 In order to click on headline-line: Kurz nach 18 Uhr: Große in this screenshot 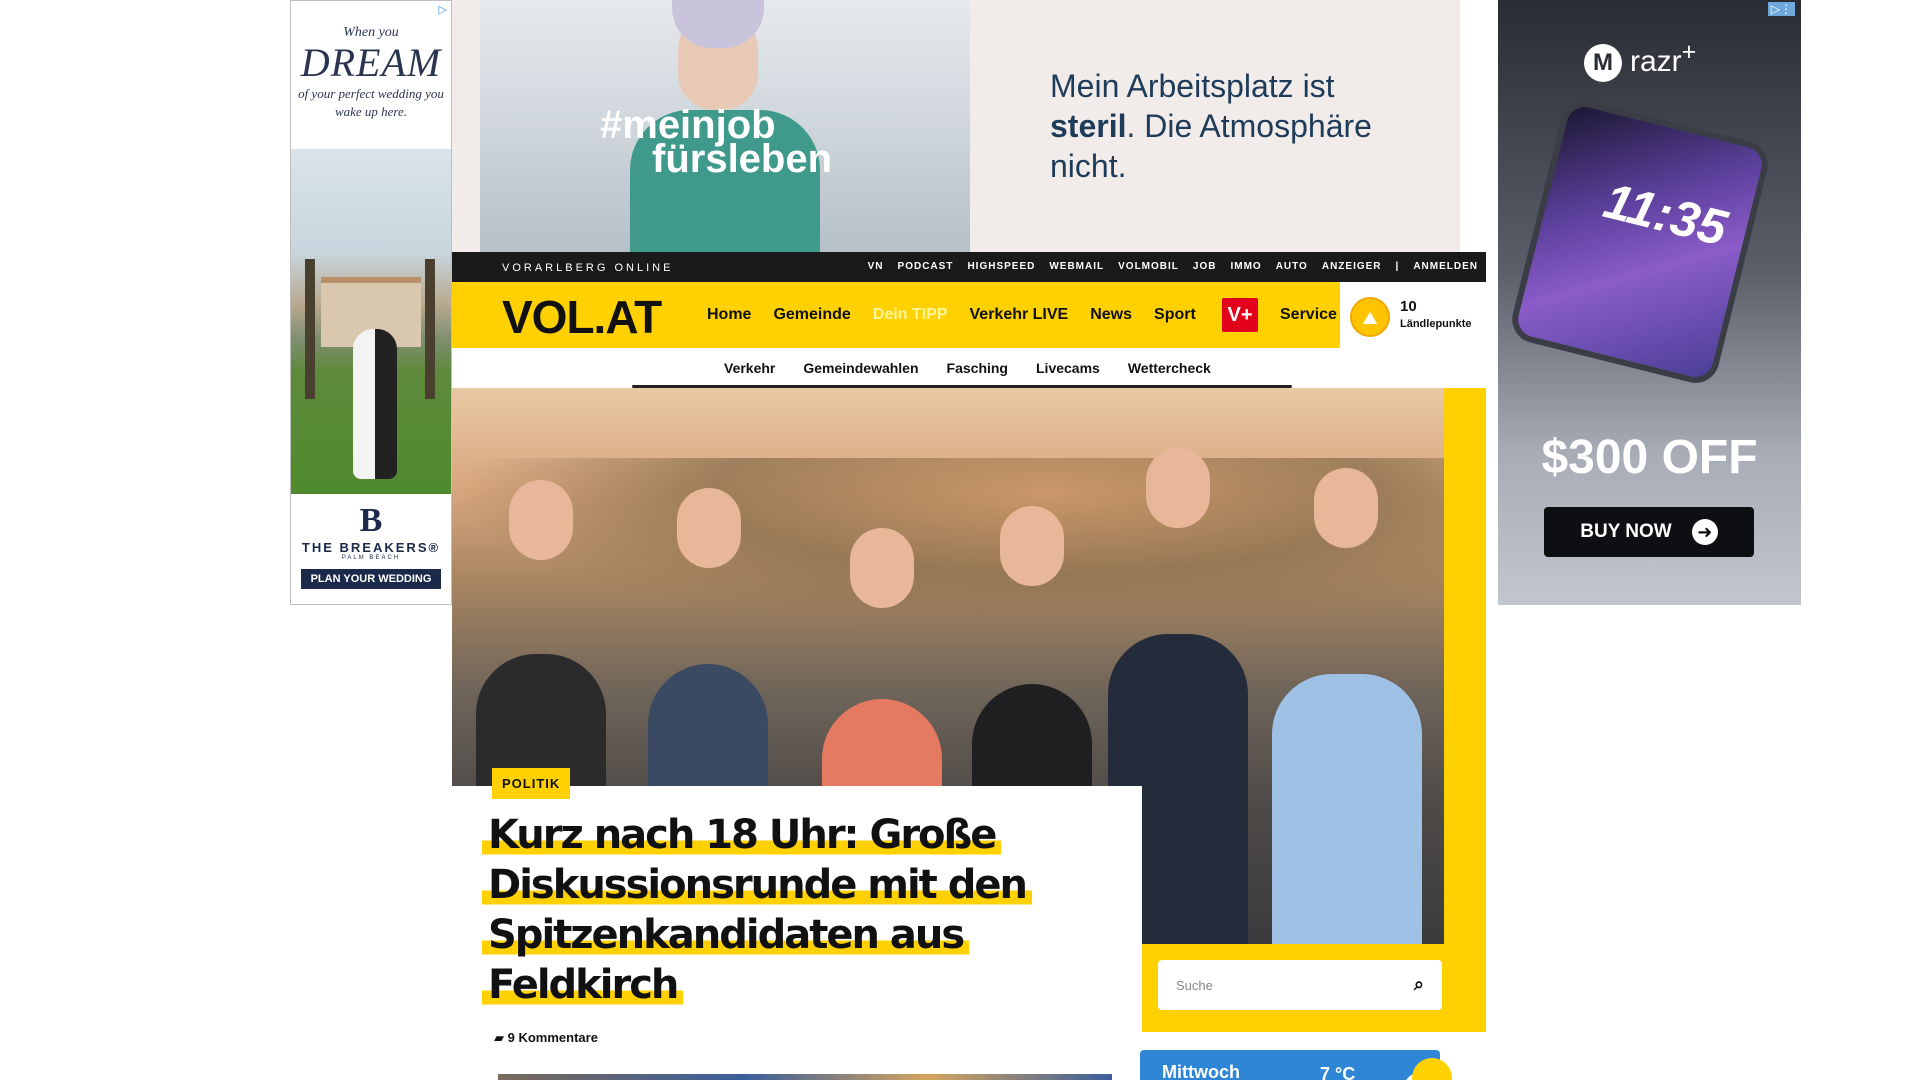, I will do `click(742, 835)`.